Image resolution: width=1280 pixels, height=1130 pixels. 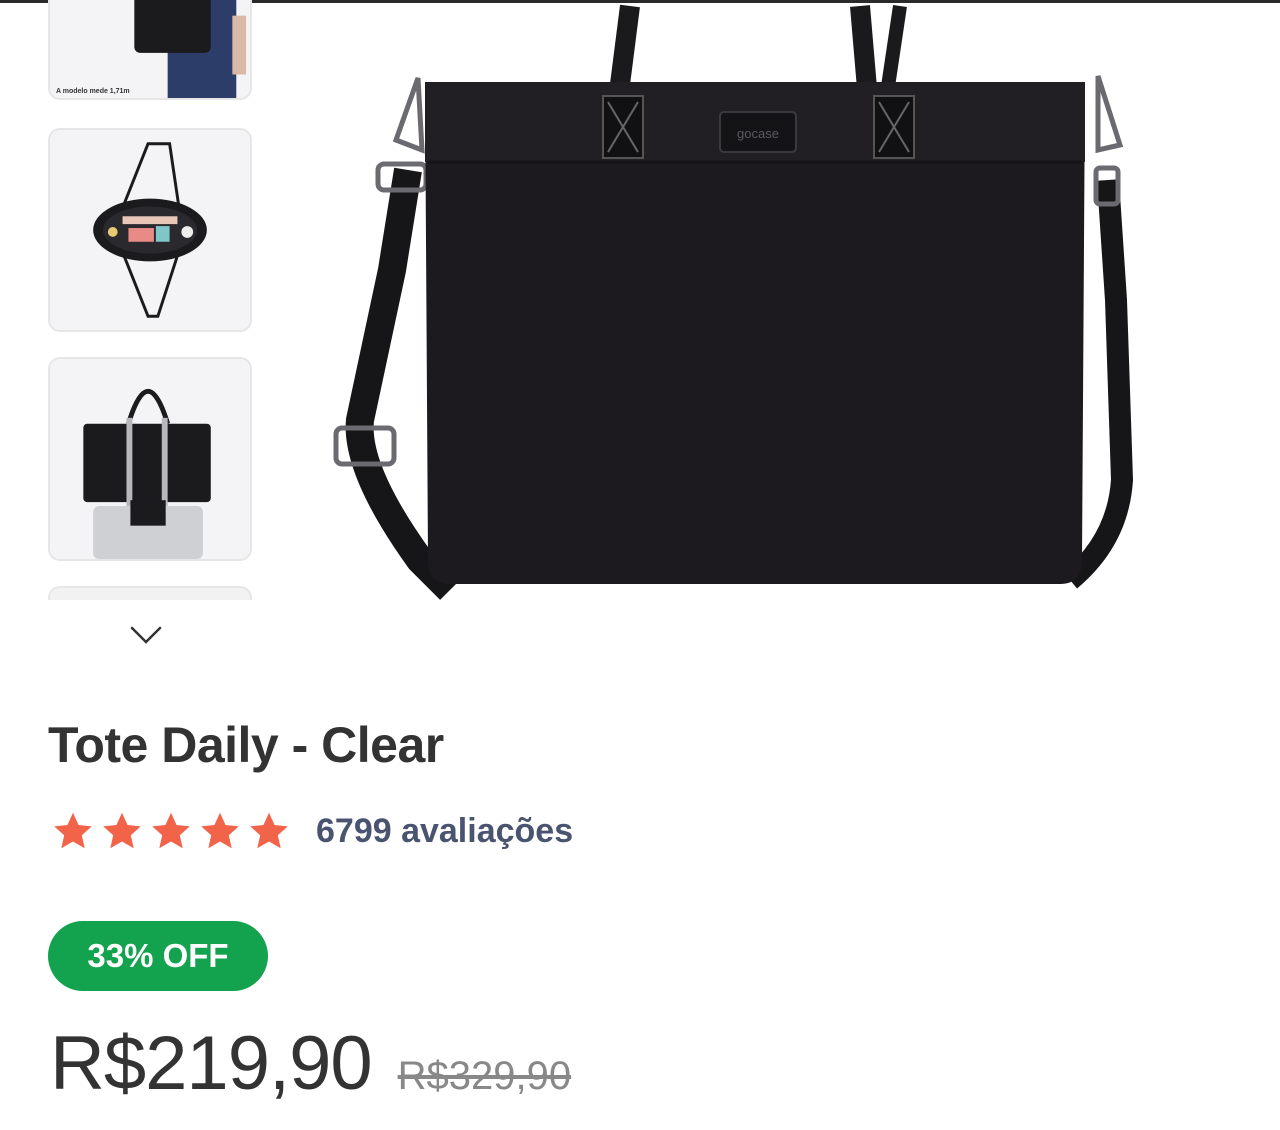 I want to click on original-price: R$329,90, so click(x=484, y=1076).